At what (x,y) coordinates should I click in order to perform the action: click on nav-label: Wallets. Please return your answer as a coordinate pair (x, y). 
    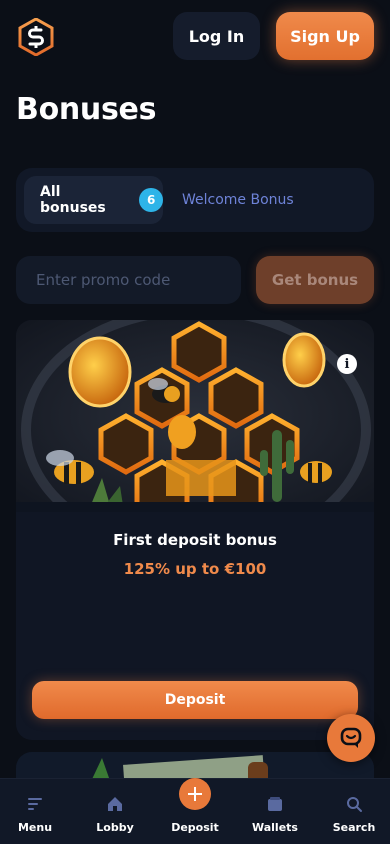
    Looking at the image, I should click on (275, 827).